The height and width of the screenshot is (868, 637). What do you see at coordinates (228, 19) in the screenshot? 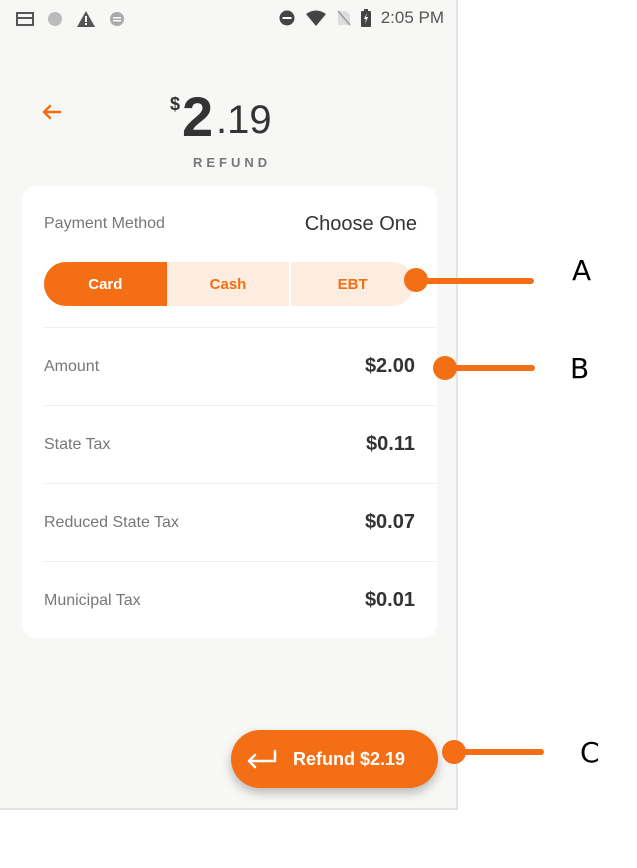
I see `status-bar: 2:05 PM` at bounding box center [228, 19].